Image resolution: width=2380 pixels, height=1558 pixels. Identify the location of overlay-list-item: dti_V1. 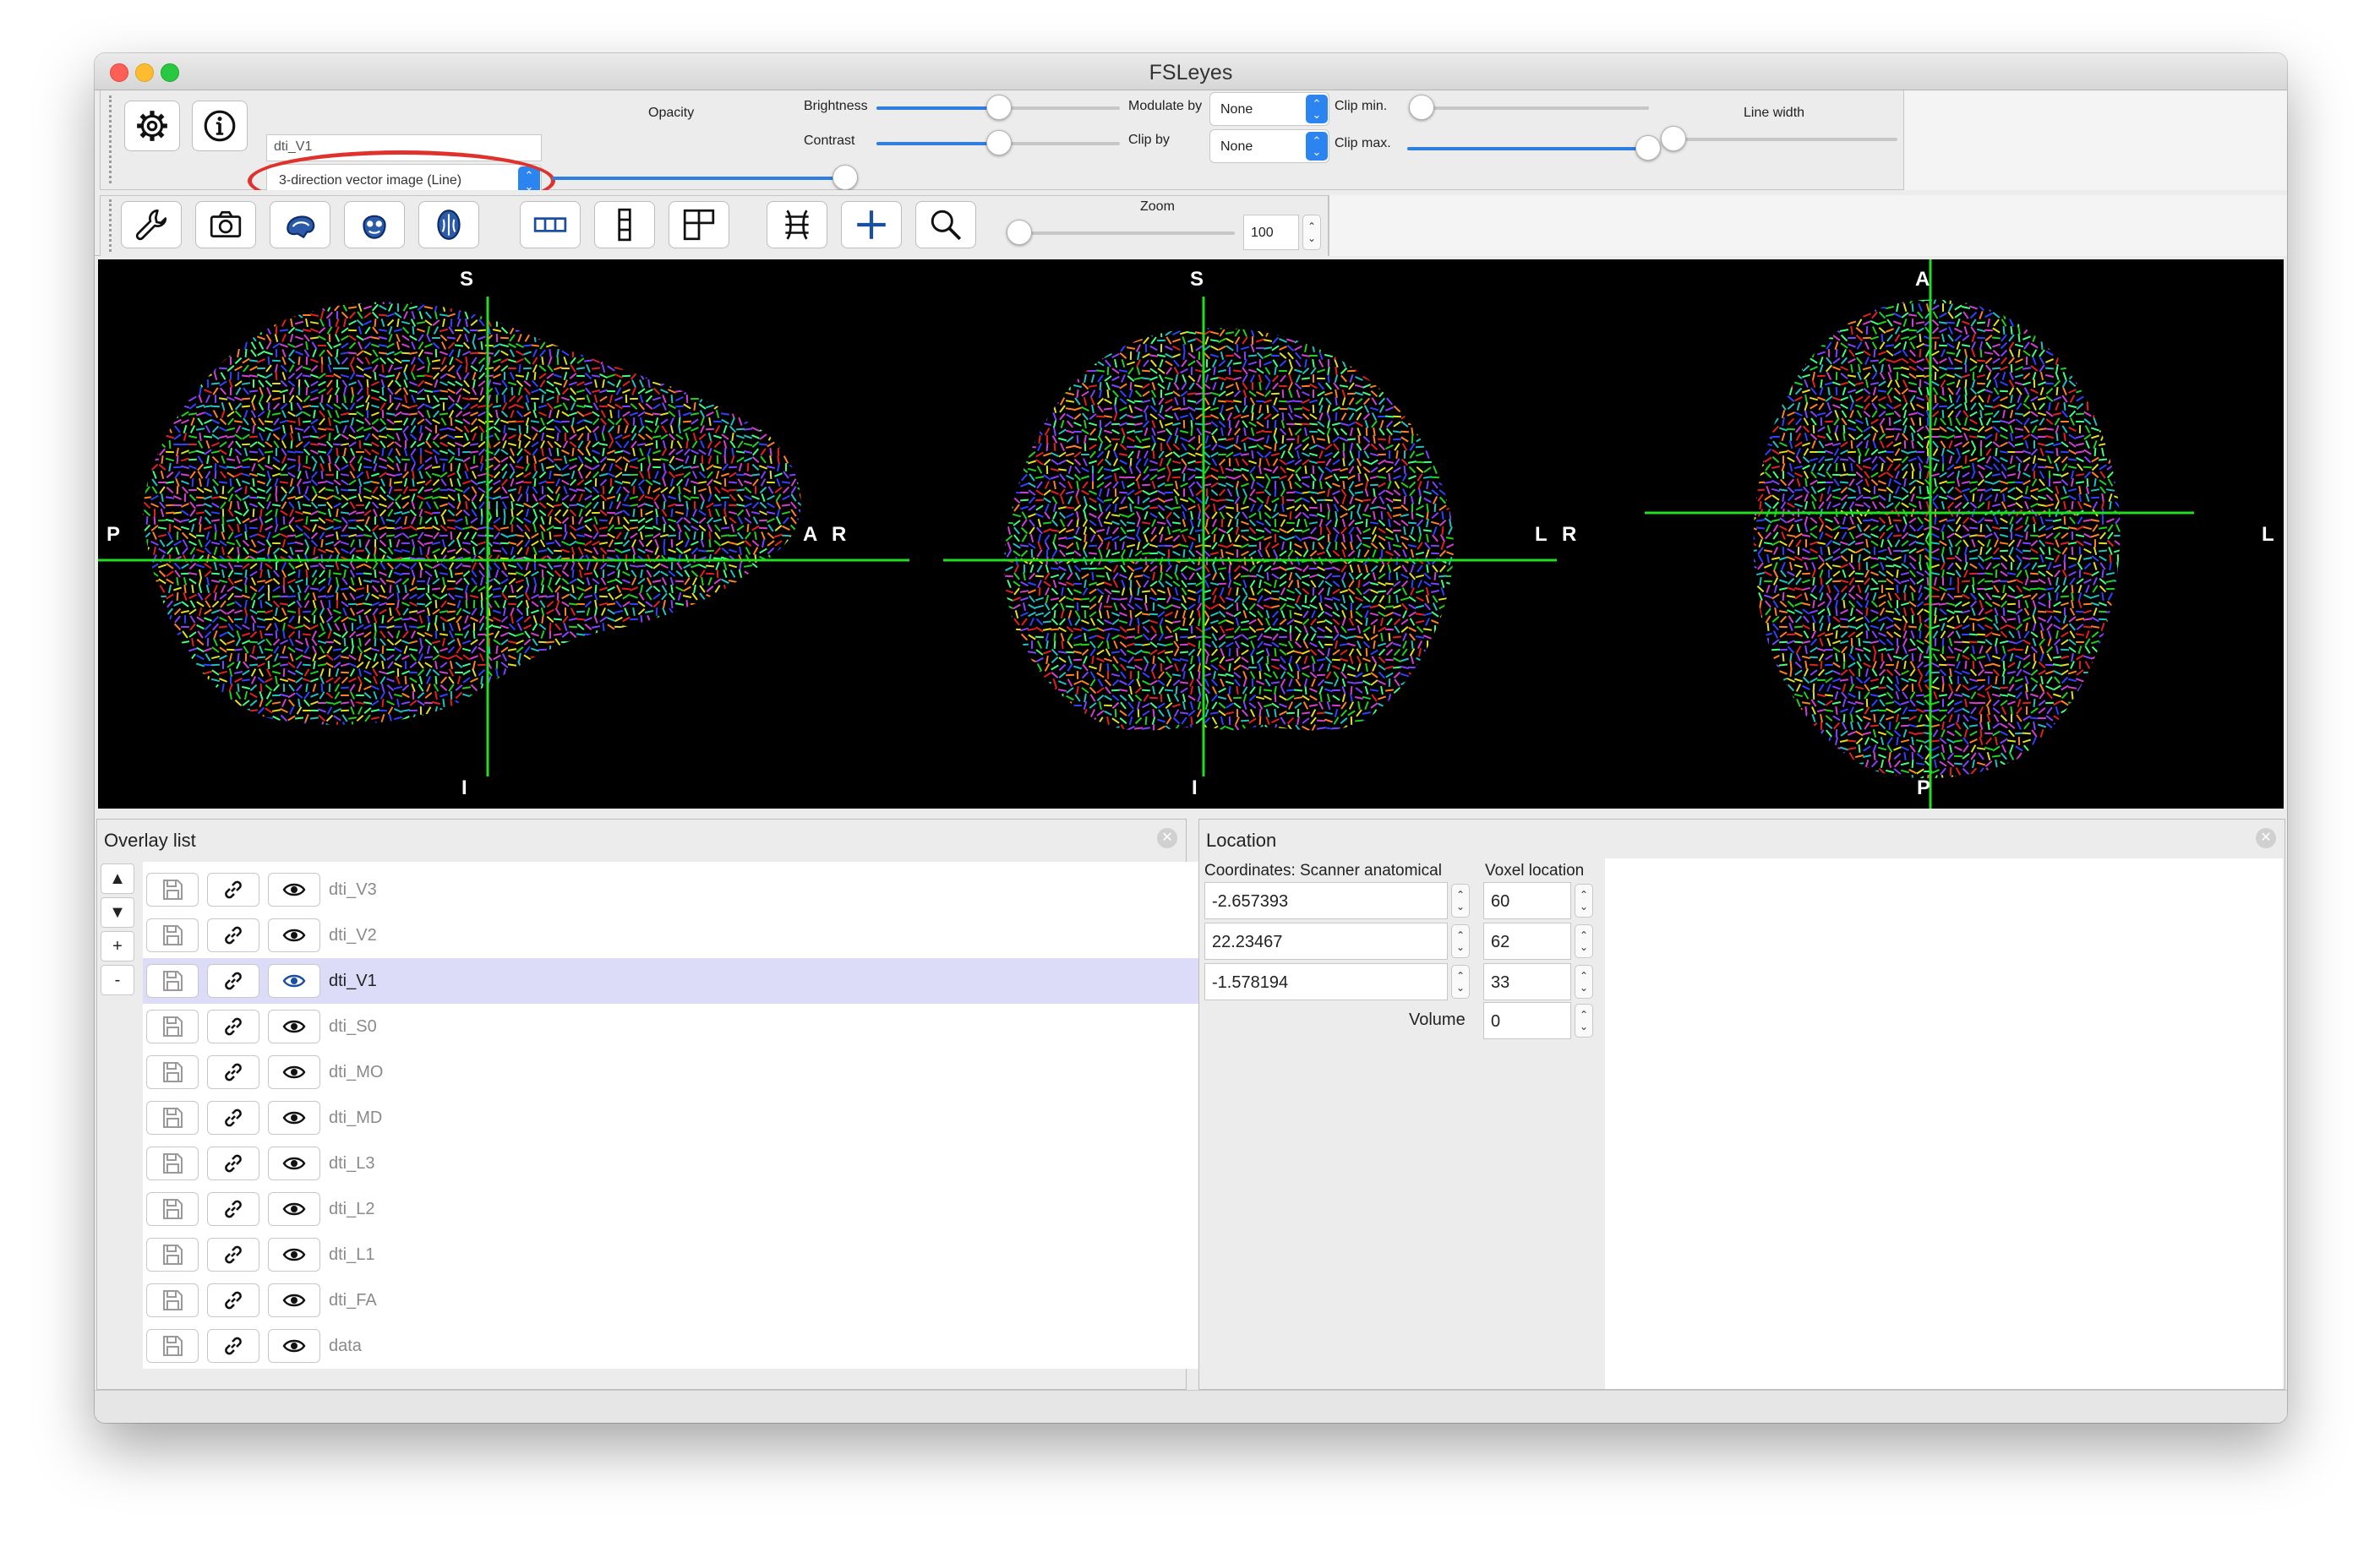
(686, 981).